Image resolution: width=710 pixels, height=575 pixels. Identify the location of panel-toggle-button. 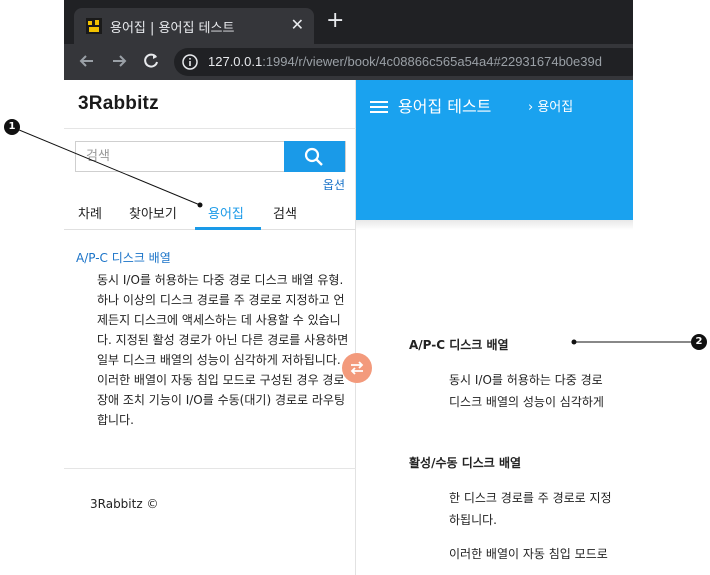
(357, 368).